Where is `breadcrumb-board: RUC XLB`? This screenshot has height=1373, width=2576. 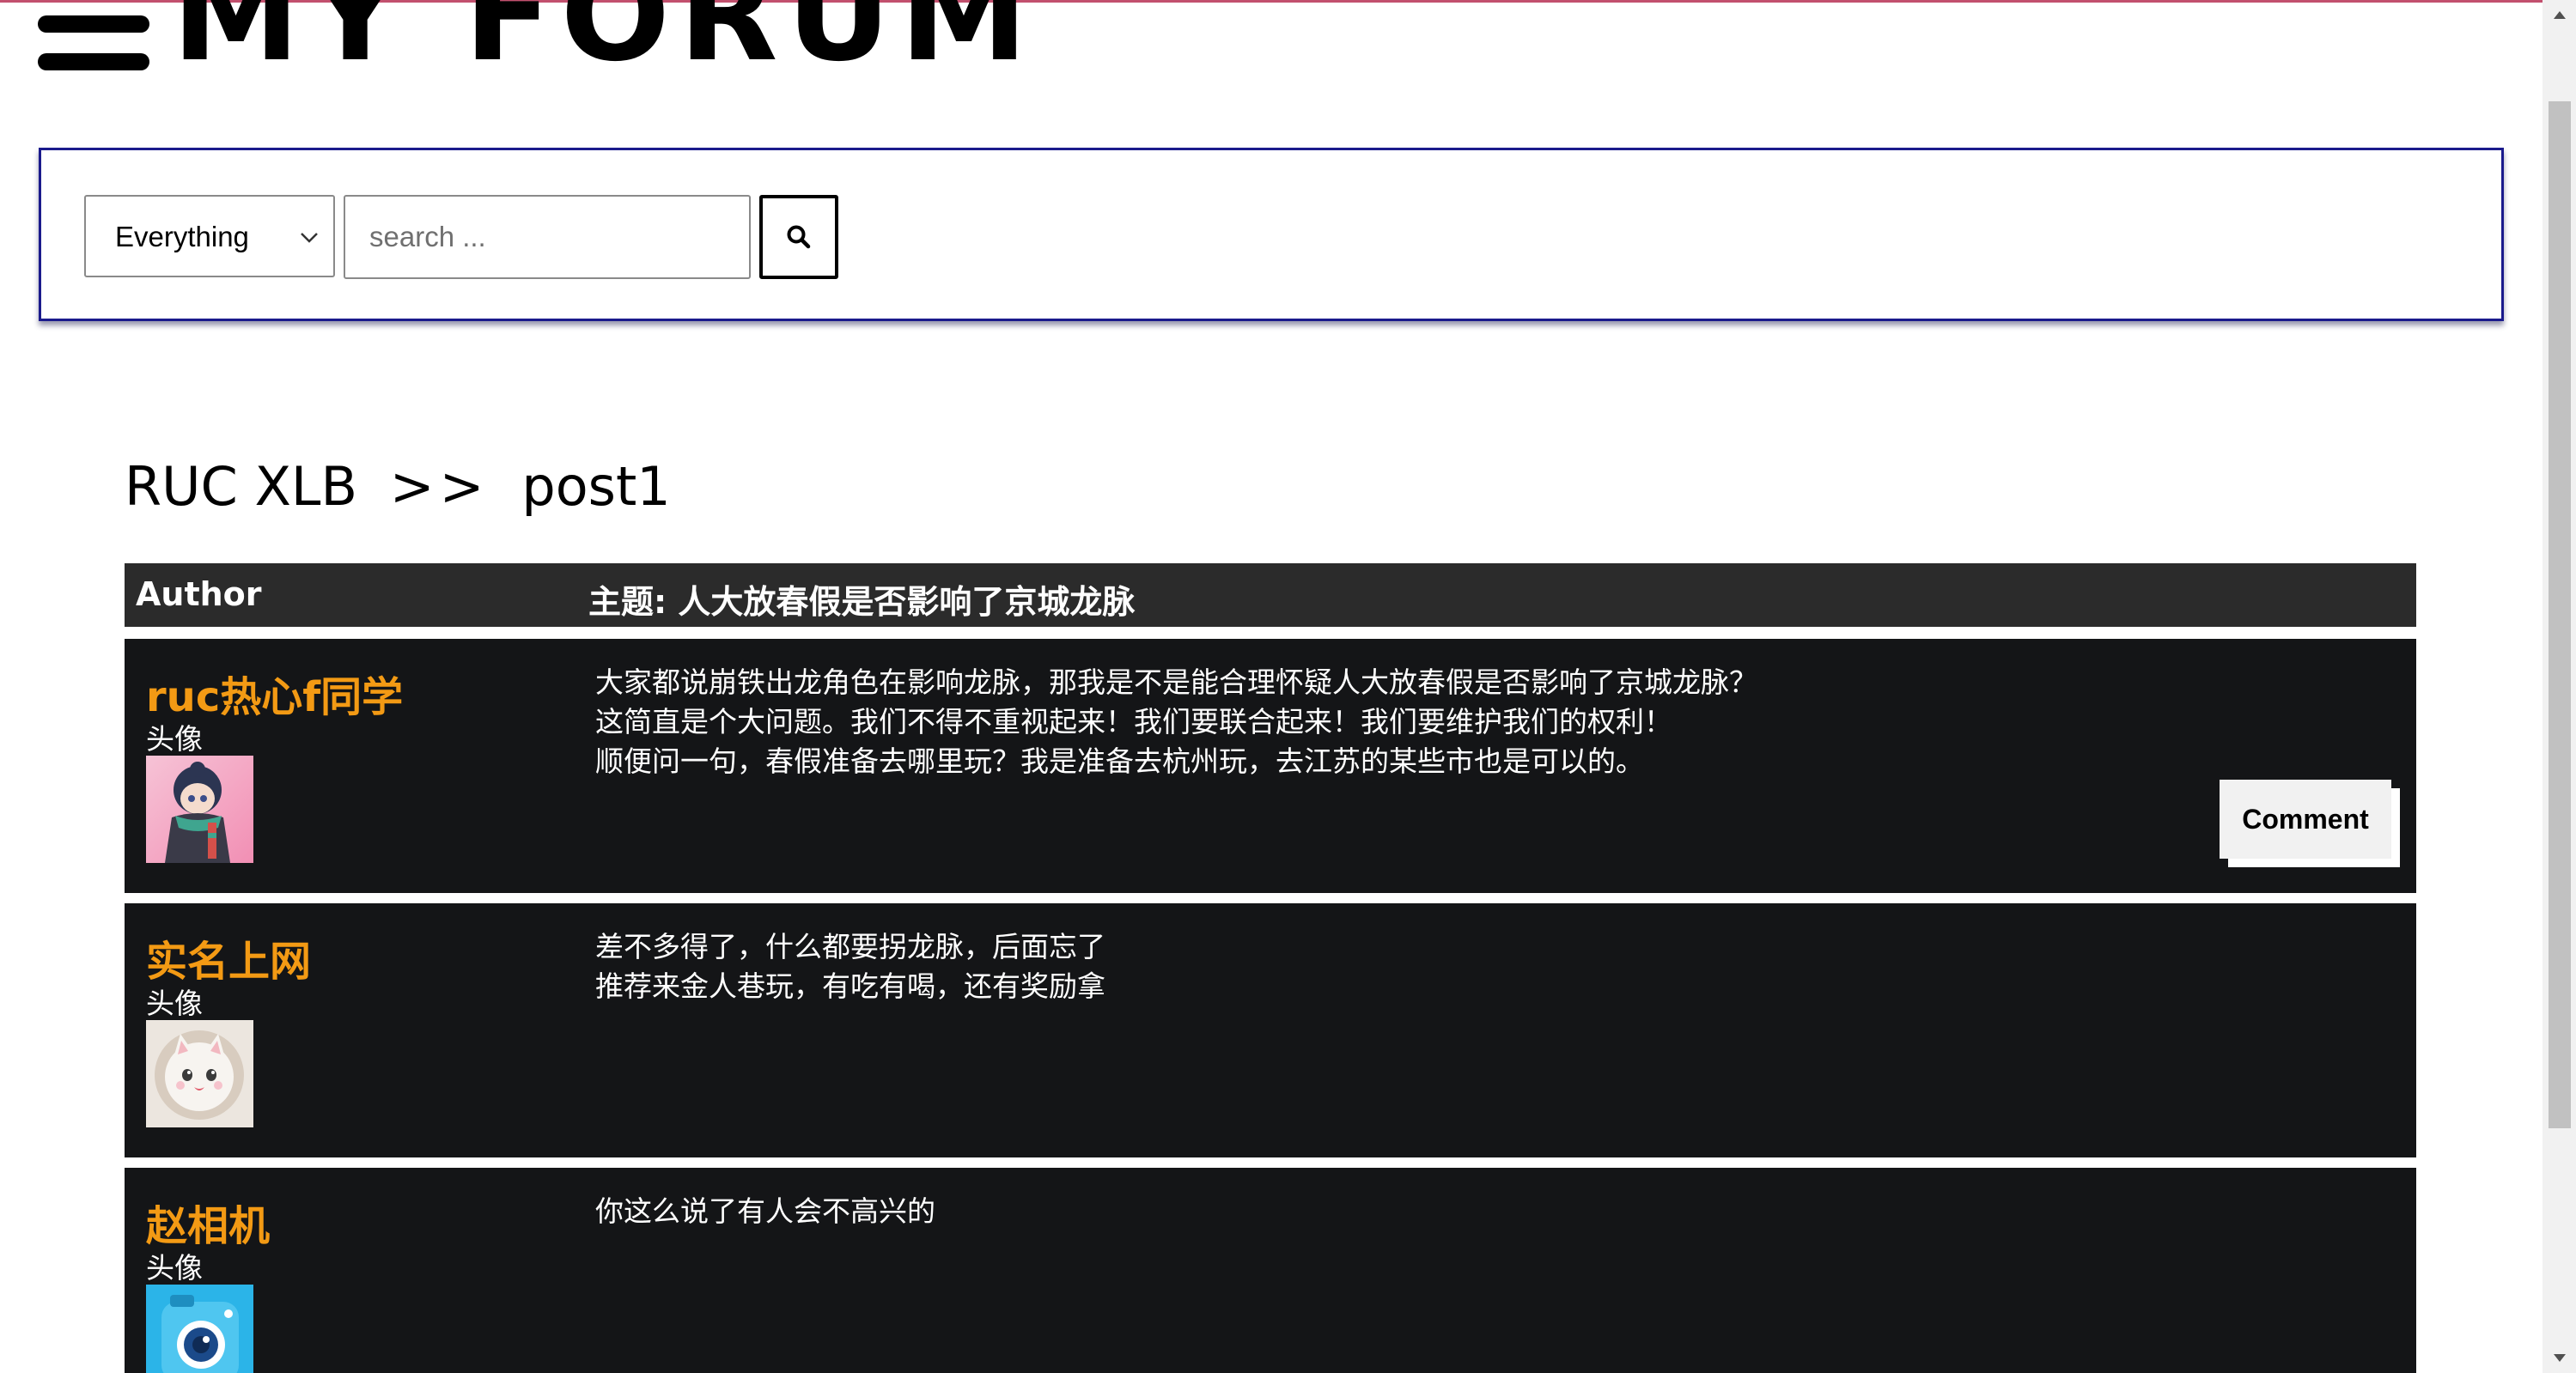 breadcrumb-board: RUC XLB is located at coordinates (241, 486).